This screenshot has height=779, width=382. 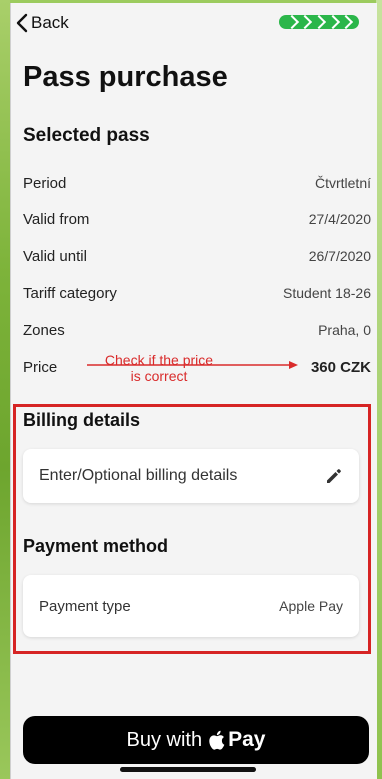 What do you see at coordinates (56, 219) in the screenshot?
I see `row-label: Valid from` at bounding box center [56, 219].